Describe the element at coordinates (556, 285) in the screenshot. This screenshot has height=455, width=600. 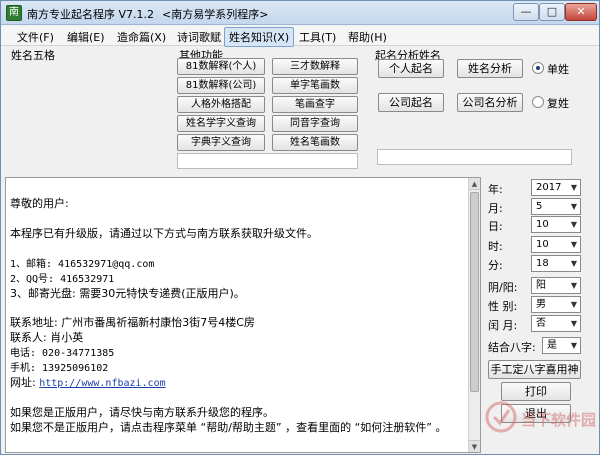
I see `yinyang-select: 阳 ▼` at that location.